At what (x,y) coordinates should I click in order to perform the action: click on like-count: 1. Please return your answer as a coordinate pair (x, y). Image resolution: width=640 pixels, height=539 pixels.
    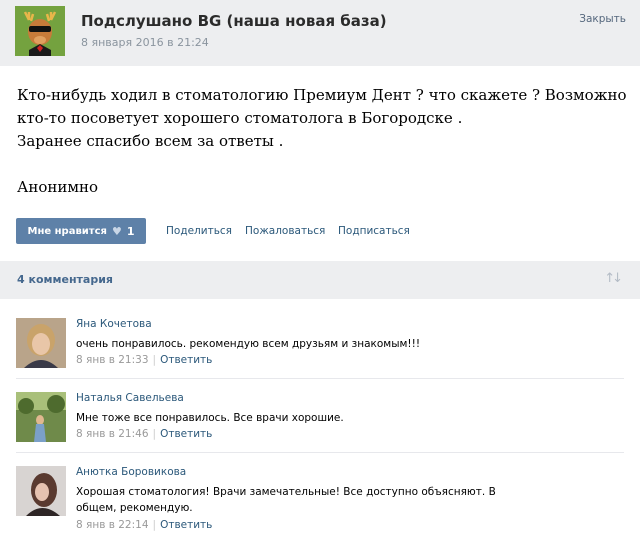
    Looking at the image, I should click on (130, 231).